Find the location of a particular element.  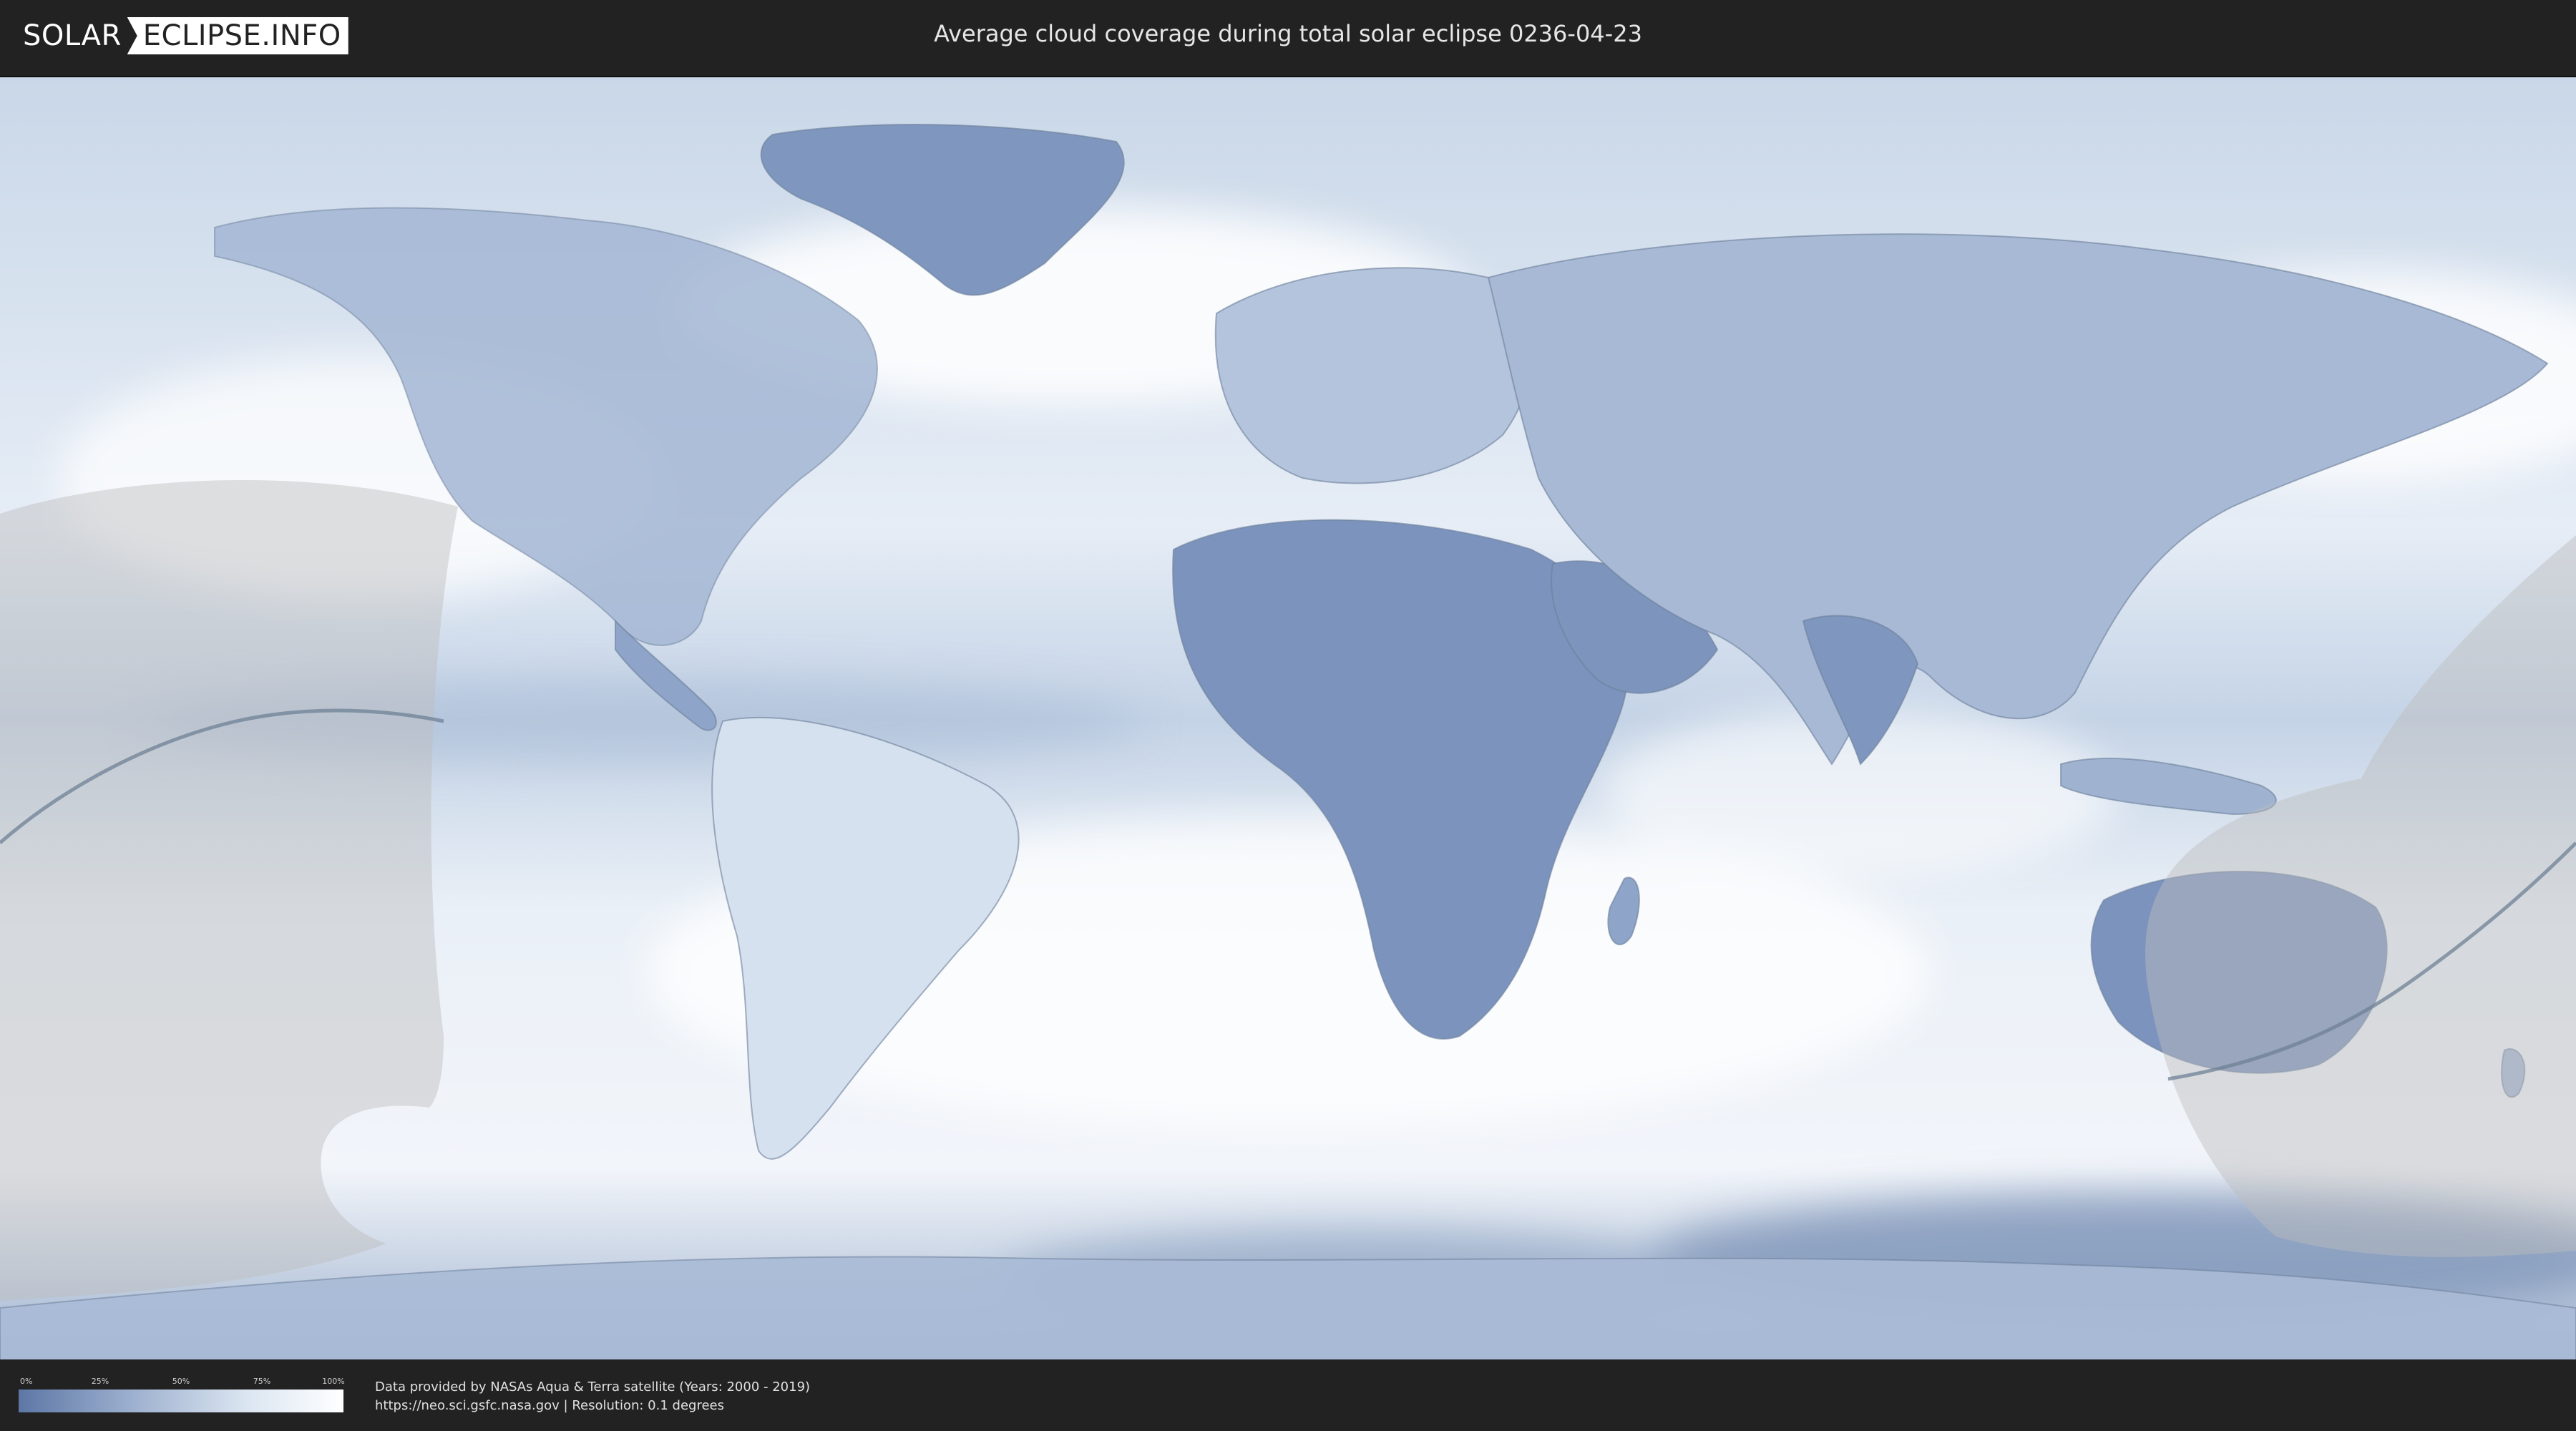

legend-color-bar is located at coordinates (181, 1401).